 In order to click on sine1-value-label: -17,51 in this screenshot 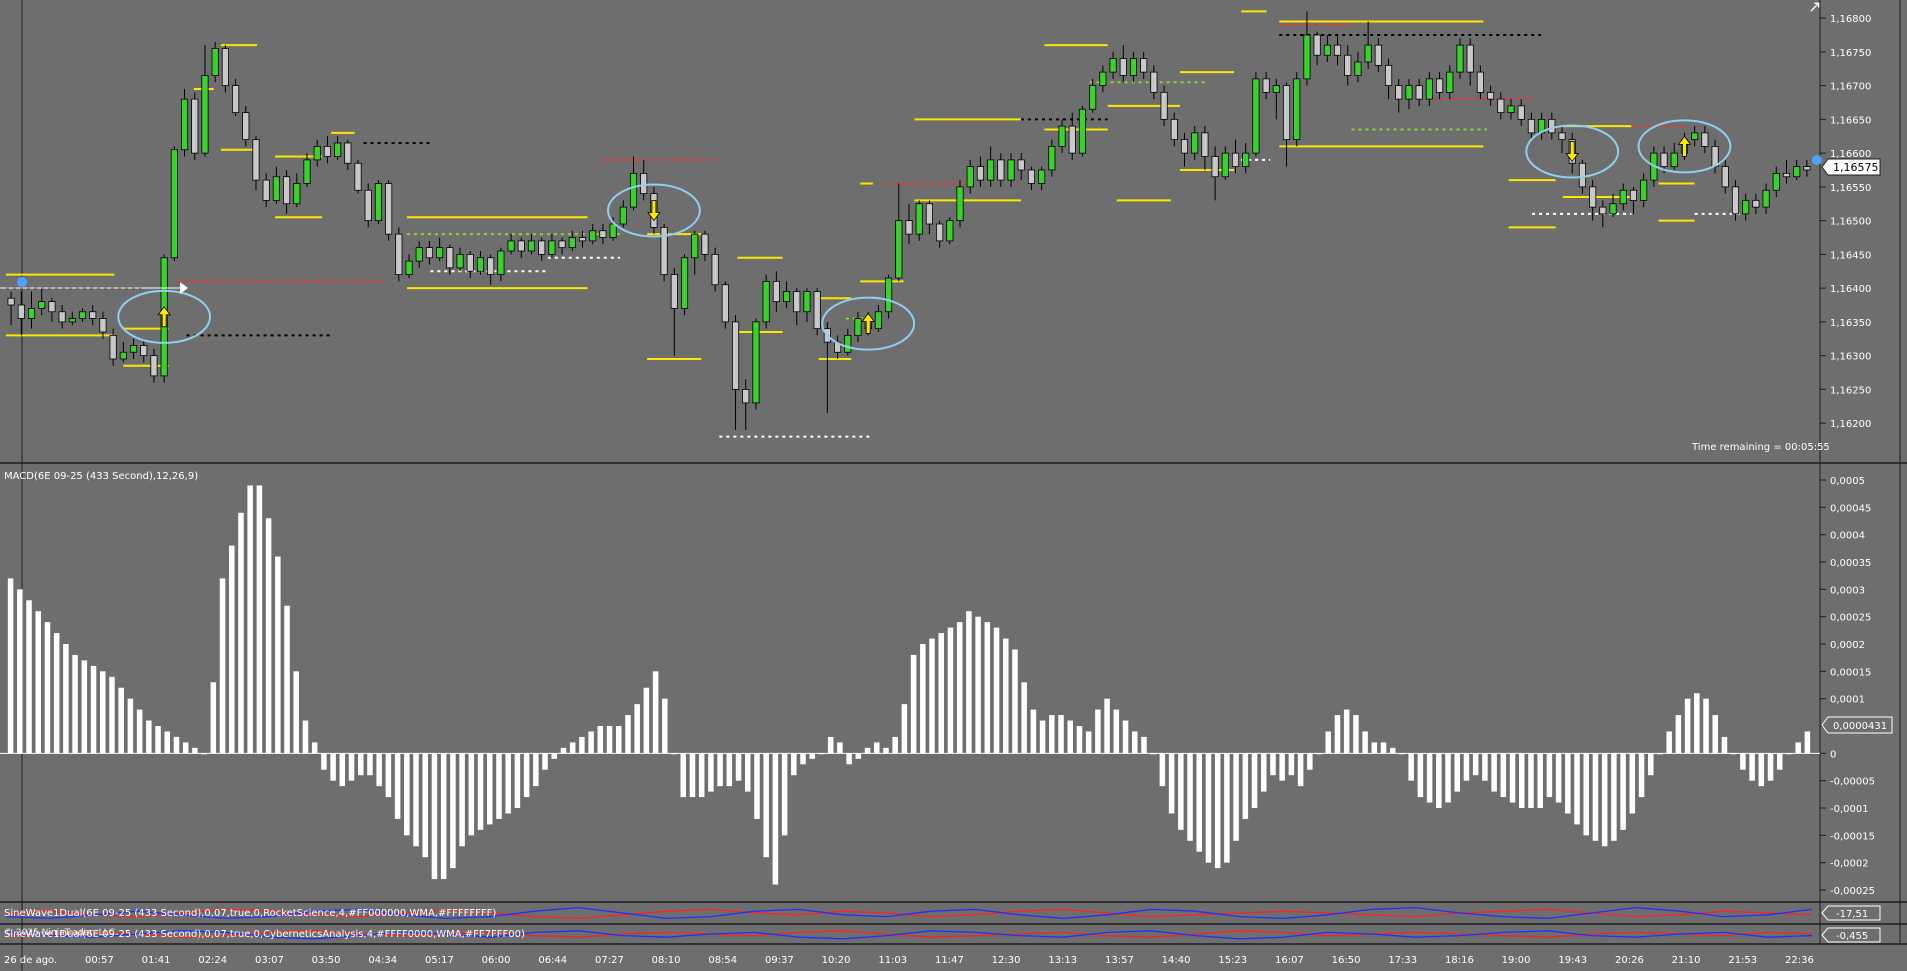, I will do `click(1852, 914)`.